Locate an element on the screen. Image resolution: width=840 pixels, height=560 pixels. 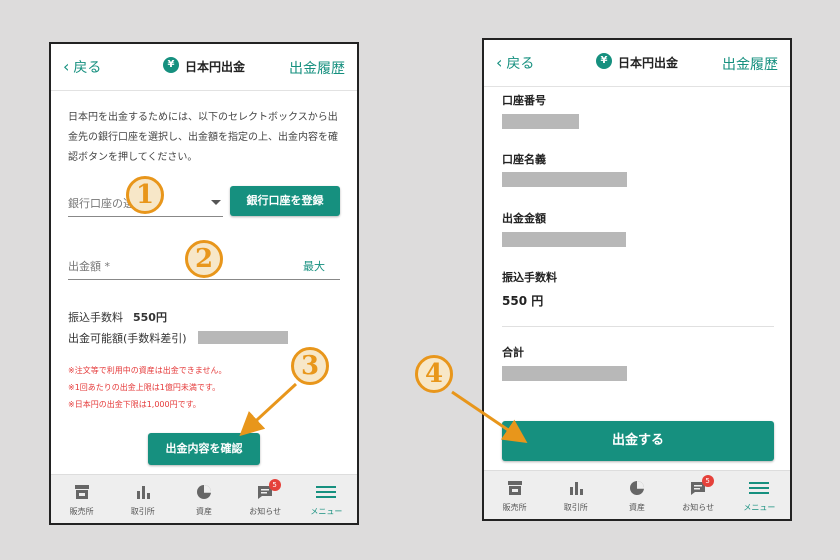
redacted-total is located at coordinates (564, 373).